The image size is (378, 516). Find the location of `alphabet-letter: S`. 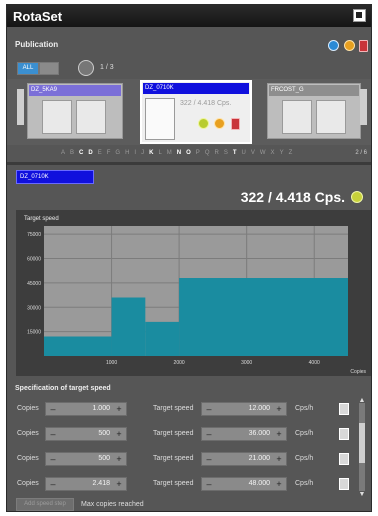

alphabet-letter: S is located at coordinates (228, 153).